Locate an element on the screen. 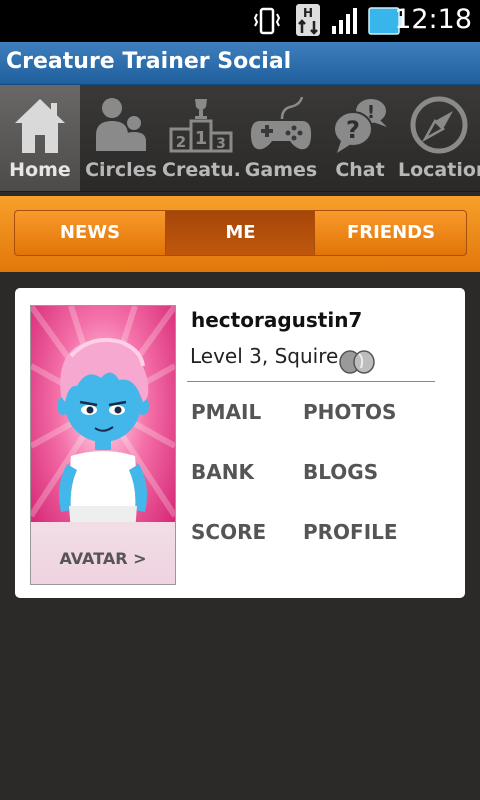 Image resolution: width=480 pixels, height=800 pixels. svg-text: 2 is located at coordinates (181, 142).